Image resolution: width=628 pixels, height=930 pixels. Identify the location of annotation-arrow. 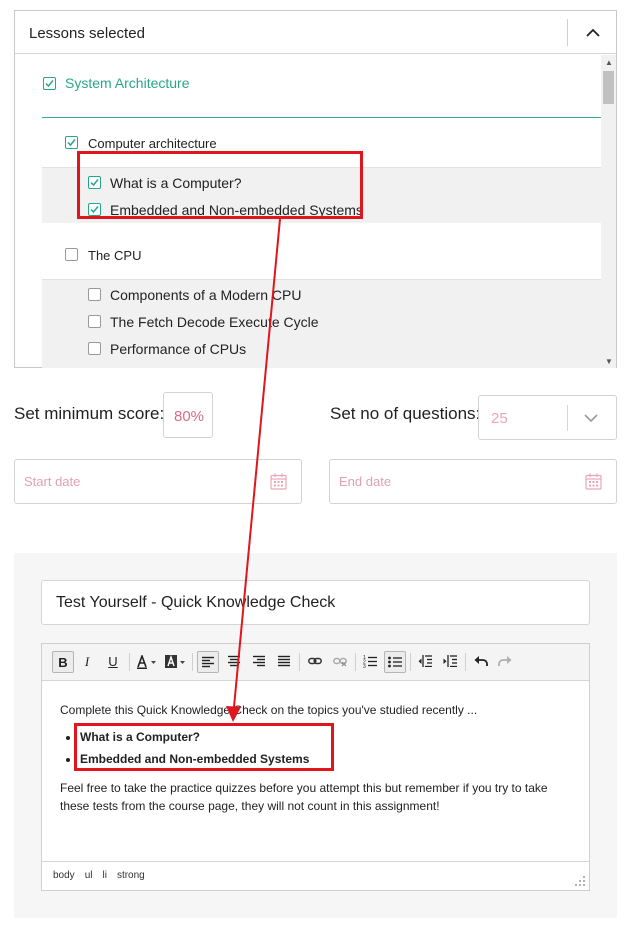
(253, 470).